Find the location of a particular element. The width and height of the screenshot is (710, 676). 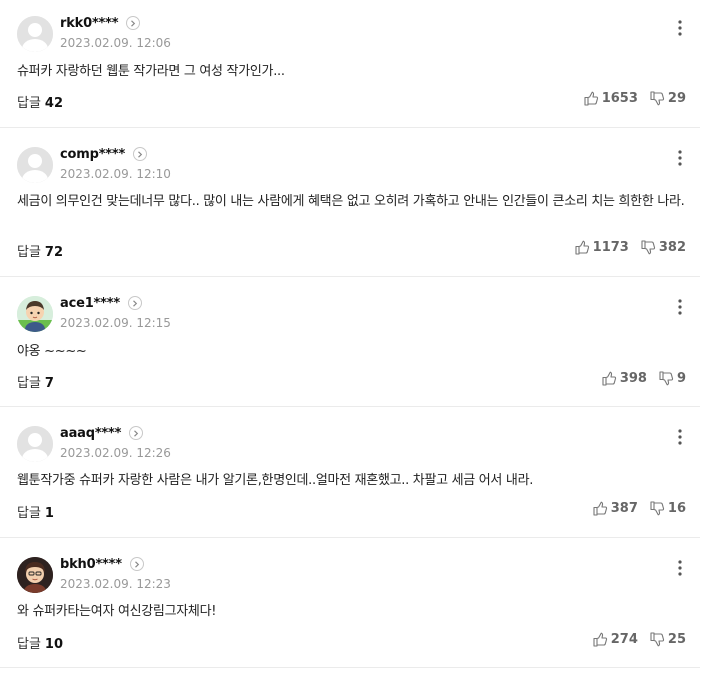

reply-button: 답글 72 is located at coordinates (40, 250).